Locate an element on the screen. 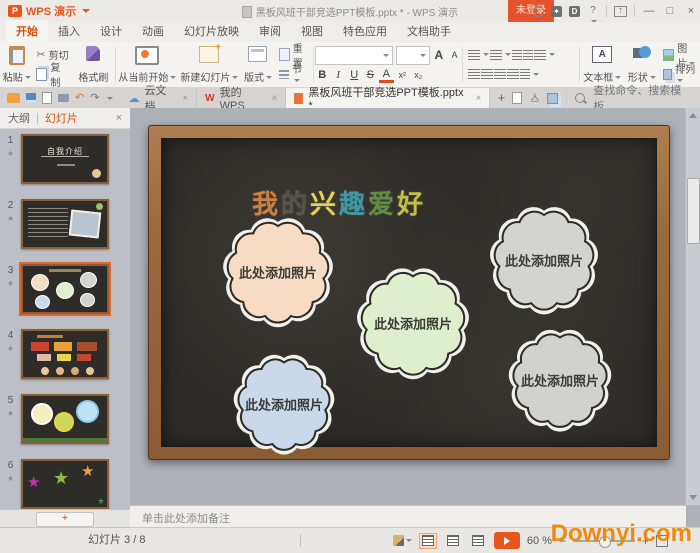 Image resolution: width=700 pixels, height=553 pixels. help-icon: ? is located at coordinates (593, 14).